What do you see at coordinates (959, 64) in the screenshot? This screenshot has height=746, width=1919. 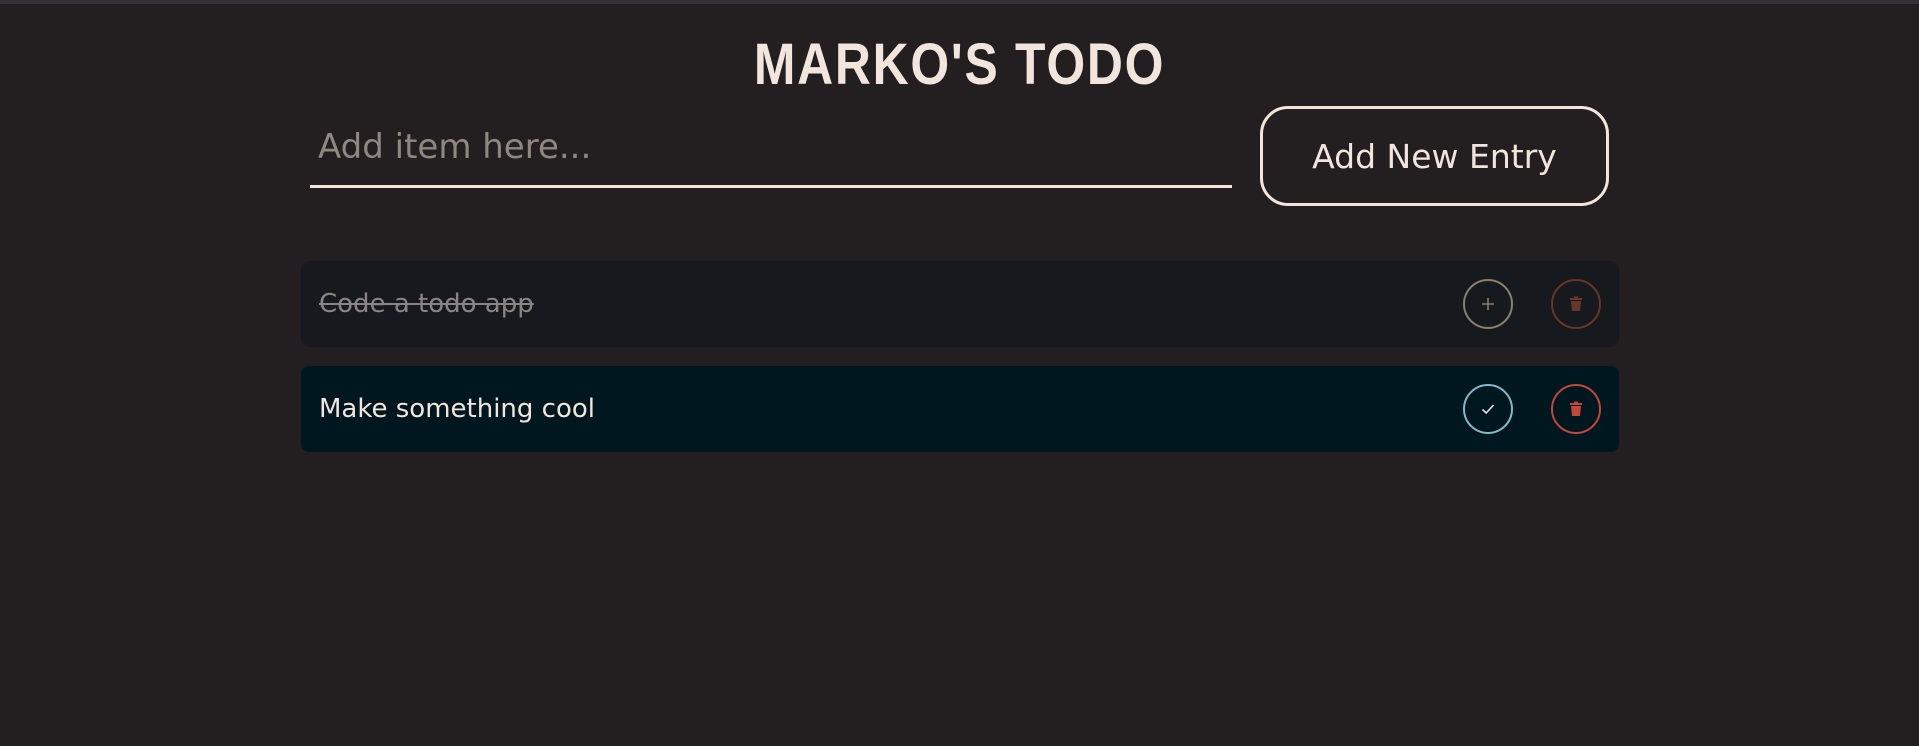 I see `page-title: MARKO'S TODO` at bounding box center [959, 64].